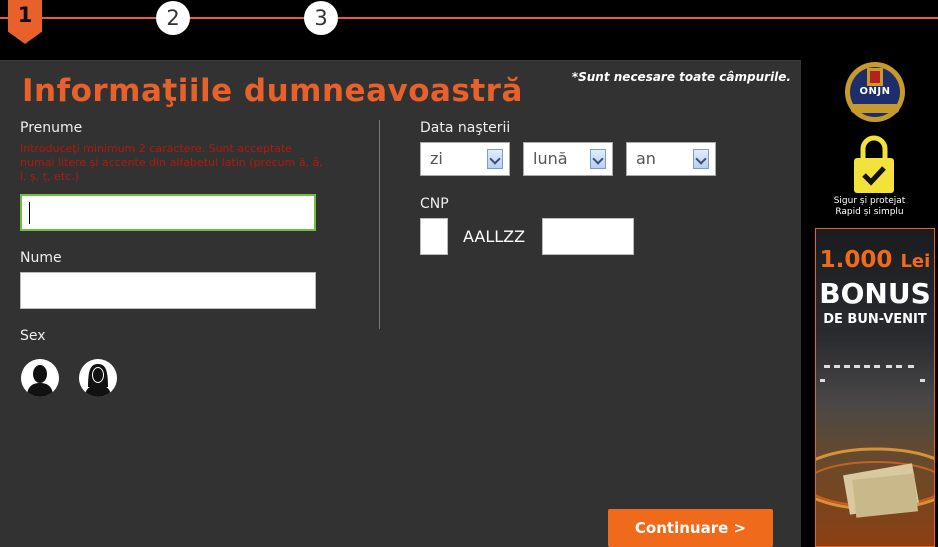  I want to click on onjn-seal: ONJN, so click(875, 92).